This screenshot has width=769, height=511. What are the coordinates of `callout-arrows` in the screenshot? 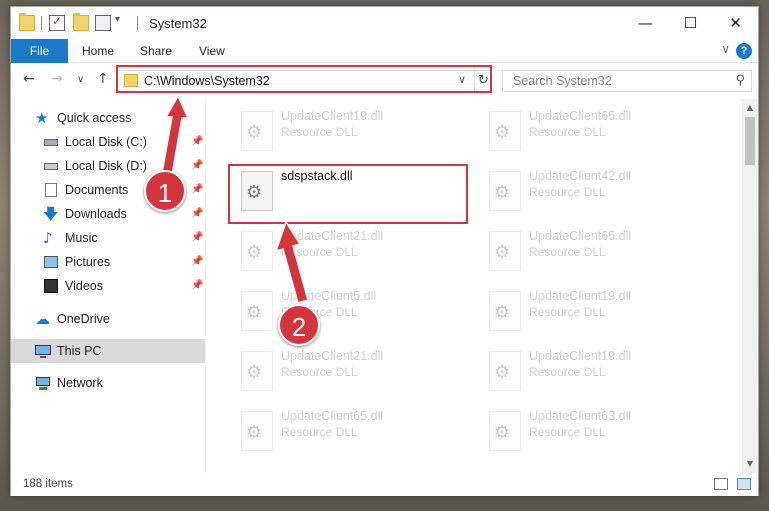 It's located at (235, 199).